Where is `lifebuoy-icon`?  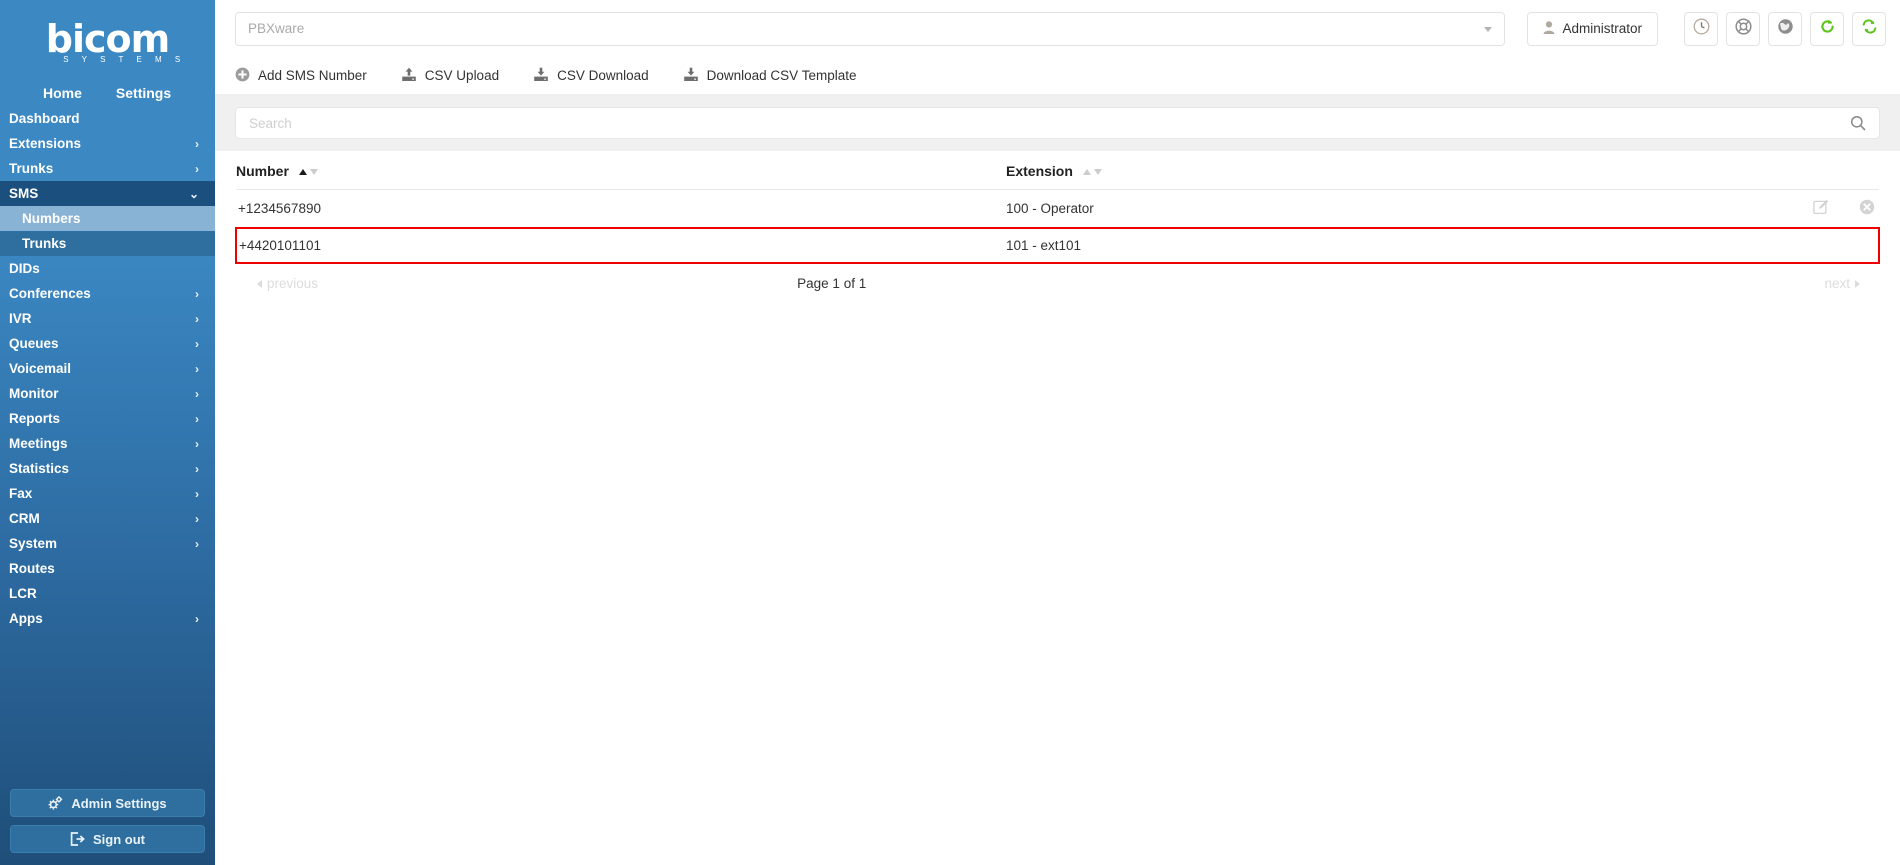 lifebuoy-icon is located at coordinates (1743, 28).